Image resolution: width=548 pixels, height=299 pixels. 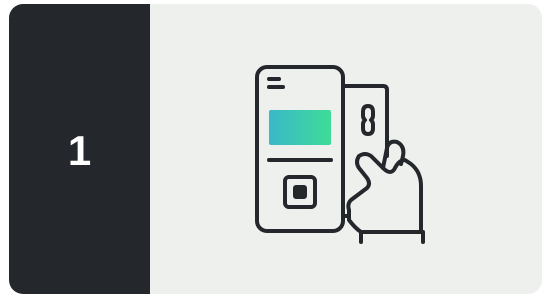 I want to click on terminal-screen, so click(x=300, y=127).